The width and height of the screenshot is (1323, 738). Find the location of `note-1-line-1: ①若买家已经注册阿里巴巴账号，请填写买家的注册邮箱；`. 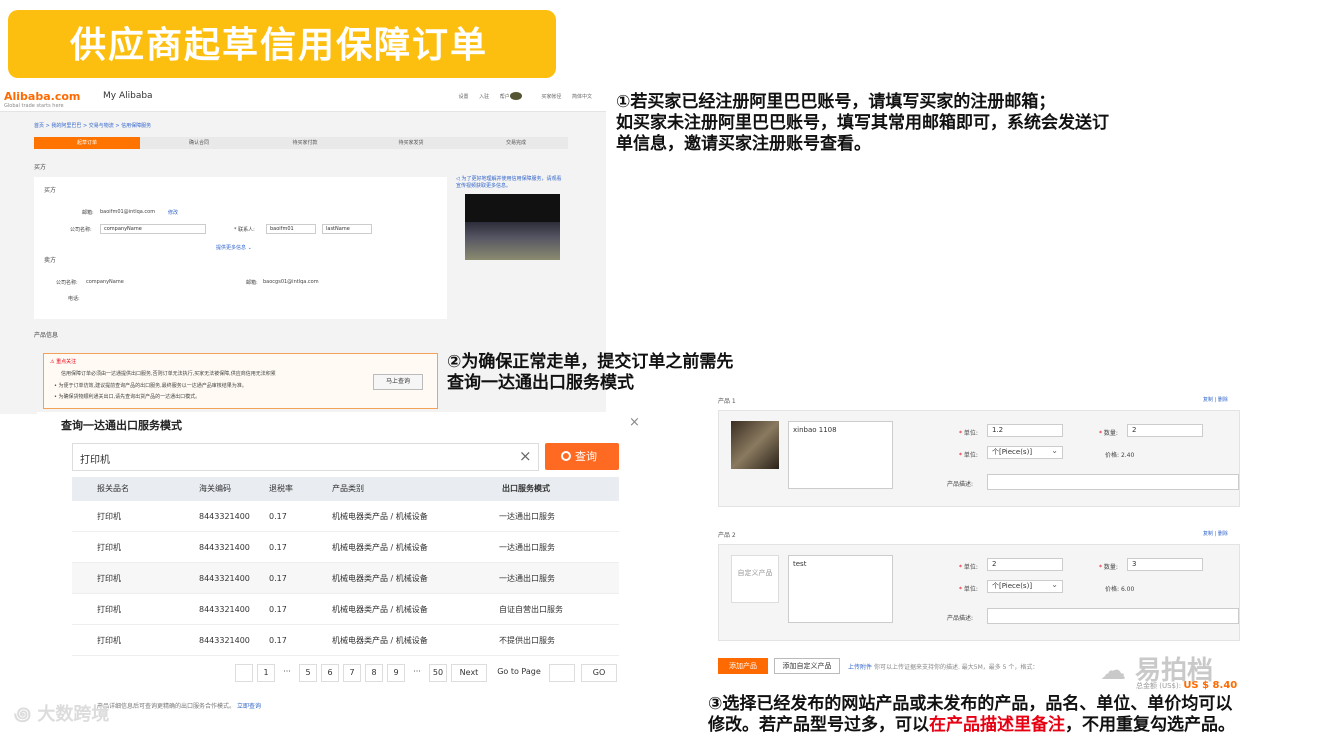

note-1-line-1: ①若买家已经注册阿里巴巴账号，请填写买家的注册邮箱； is located at coordinates (836, 102).